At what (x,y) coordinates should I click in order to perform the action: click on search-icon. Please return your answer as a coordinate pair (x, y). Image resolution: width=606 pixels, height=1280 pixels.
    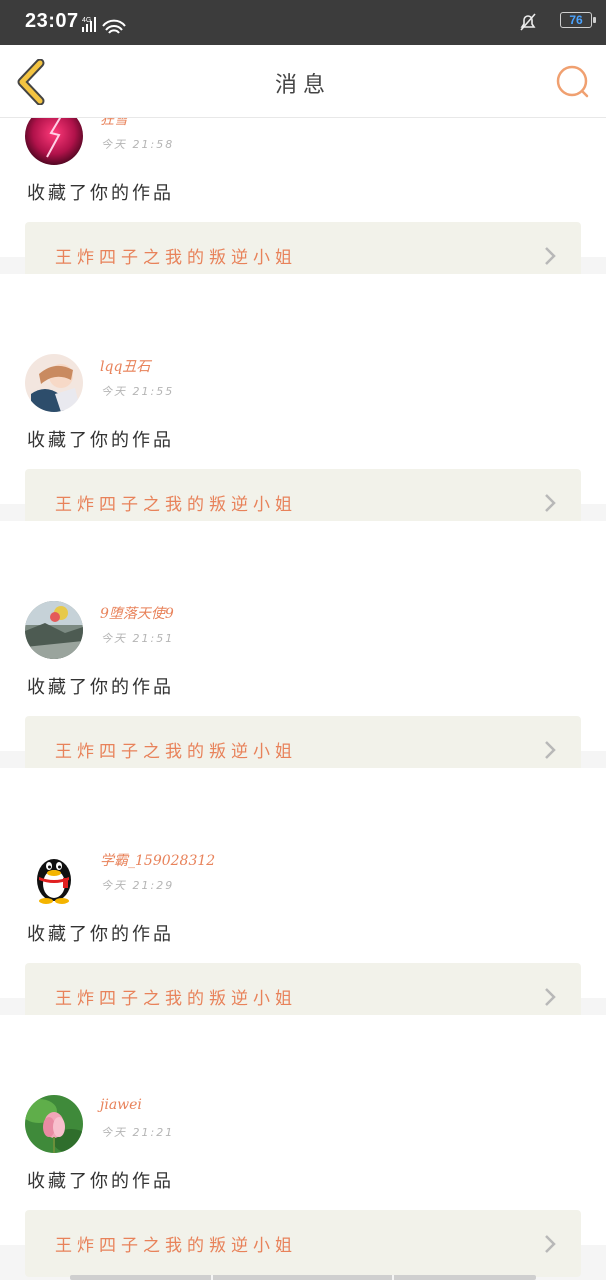
    Looking at the image, I should click on (573, 82).